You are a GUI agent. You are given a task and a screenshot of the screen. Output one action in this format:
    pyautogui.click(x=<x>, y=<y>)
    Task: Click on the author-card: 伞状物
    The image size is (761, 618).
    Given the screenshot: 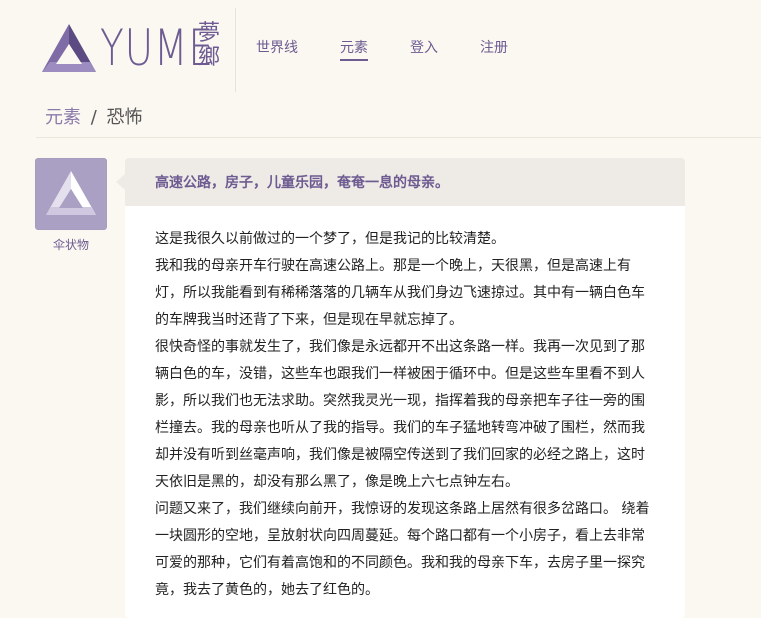 What is the action you would take?
    pyautogui.click(x=71, y=205)
    